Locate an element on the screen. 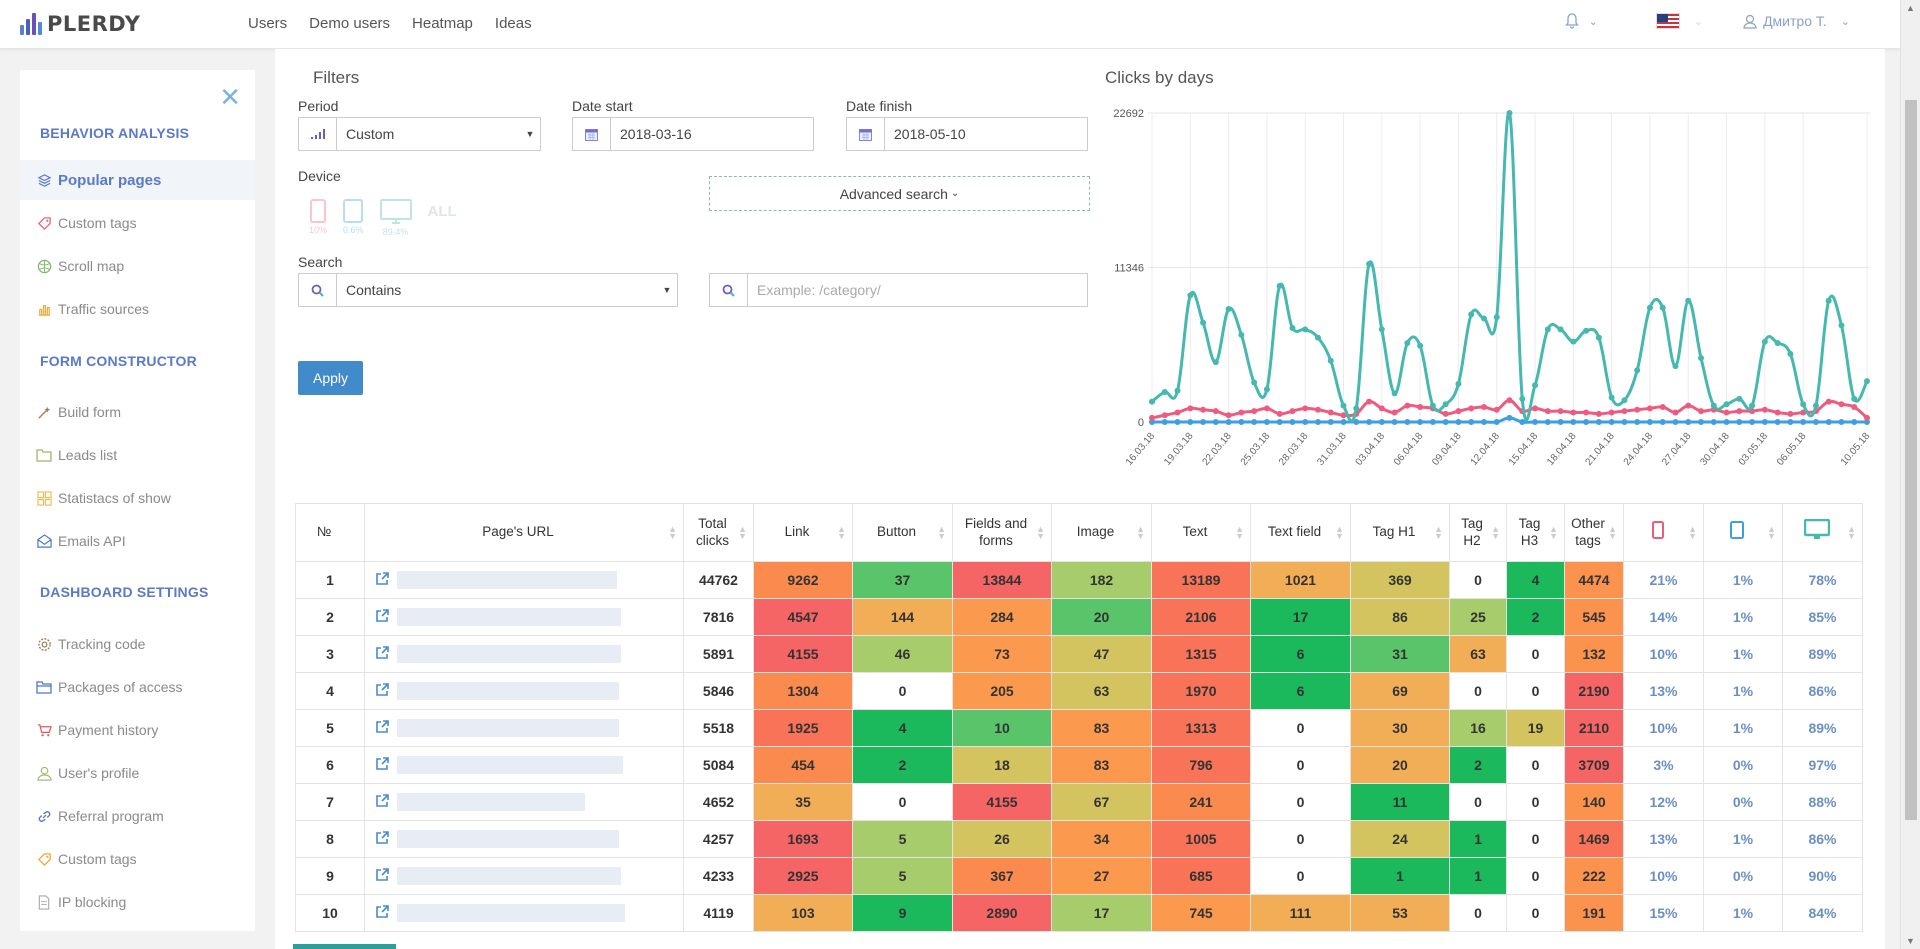  column-header: Text ▲ ▼ is located at coordinates (1201, 532).